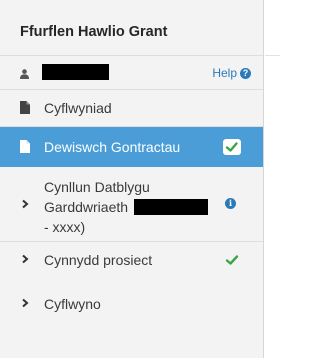  What do you see at coordinates (75, 72) in the screenshot?
I see `user-name-redacted` at bounding box center [75, 72].